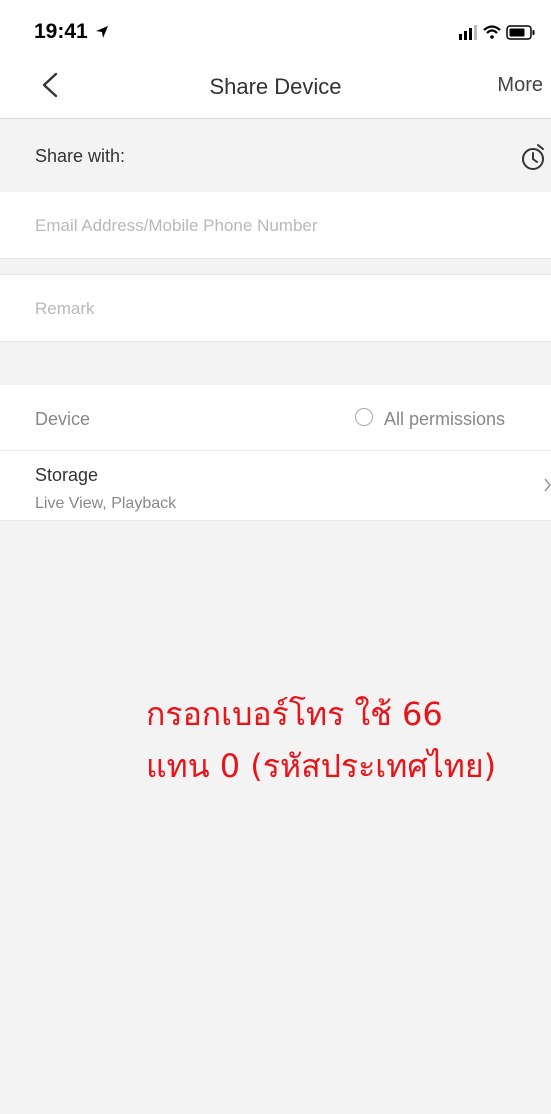  I want to click on location-arrow-icon, so click(102, 32).